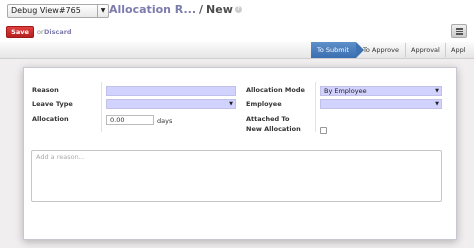  Describe the element at coordinates (425, 50) in the screenshot. I see `stage-approval: Approval` at that location.